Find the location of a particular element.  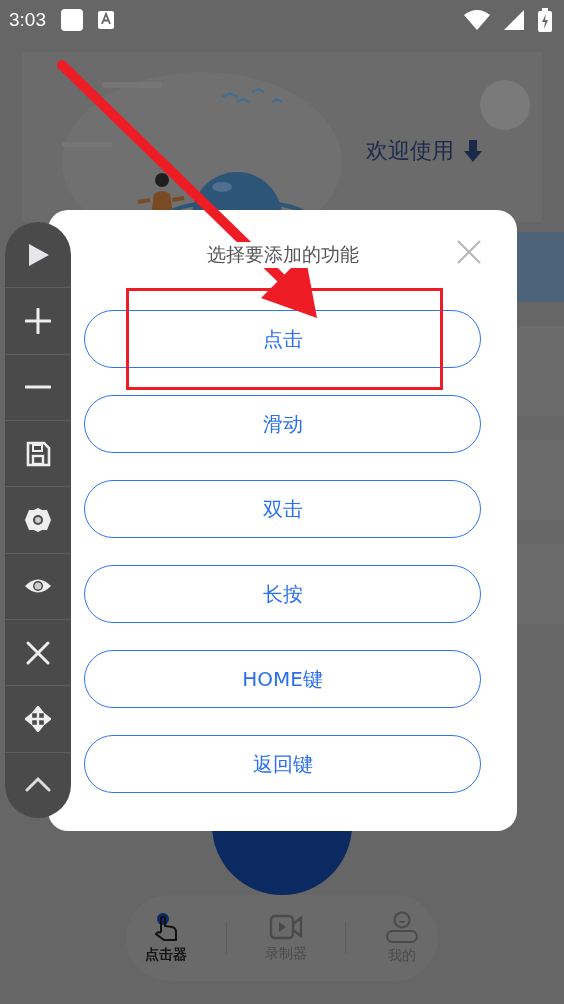

notification-icon is located at coordinates (72, 20).